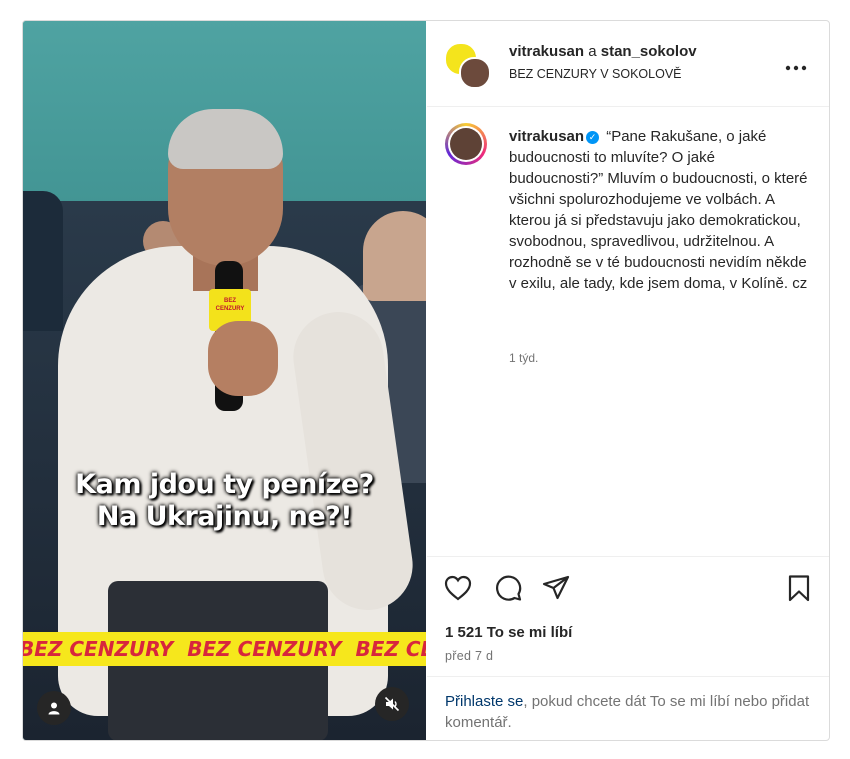 This screenshot has height=759, width=850. I want to click on bez-cenzury-banner: BEZ CENZURY BEZ CENZURY BEZ CENZURY, so click(224, 649).